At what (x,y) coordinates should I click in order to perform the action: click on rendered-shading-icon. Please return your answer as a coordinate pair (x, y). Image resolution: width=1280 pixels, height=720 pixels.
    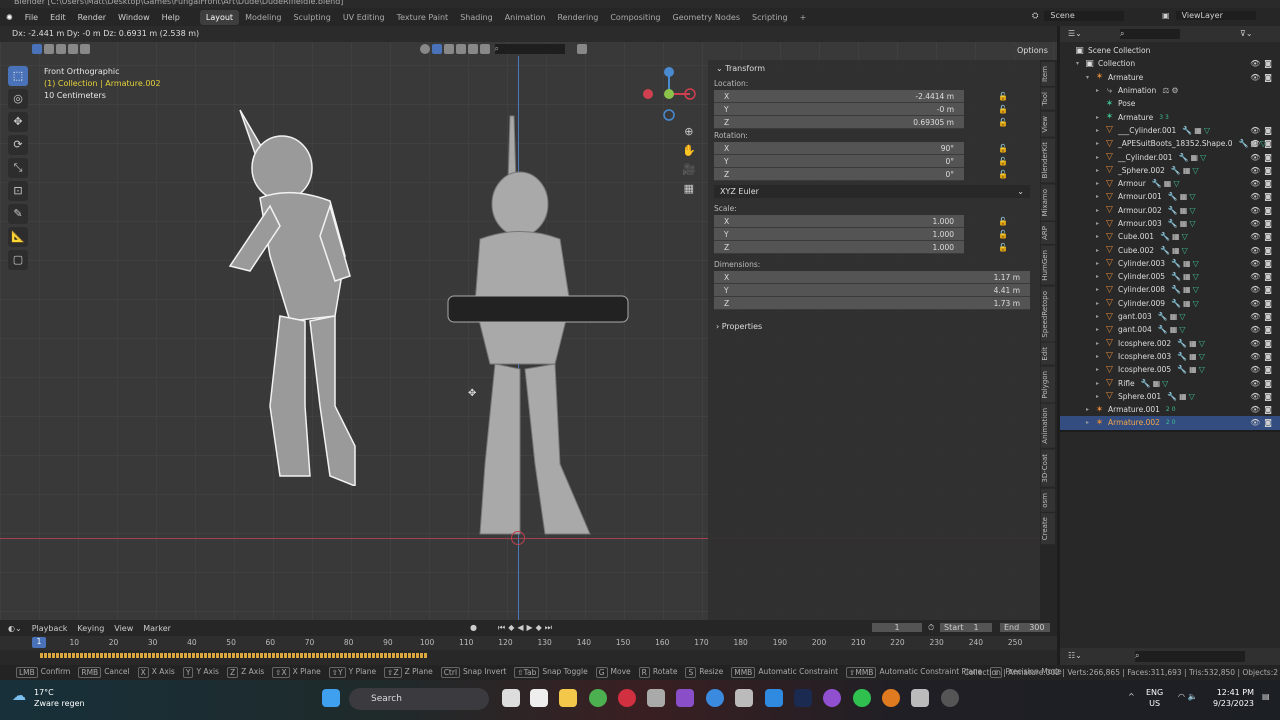
    Looking at the image, I should click on (461, 49).